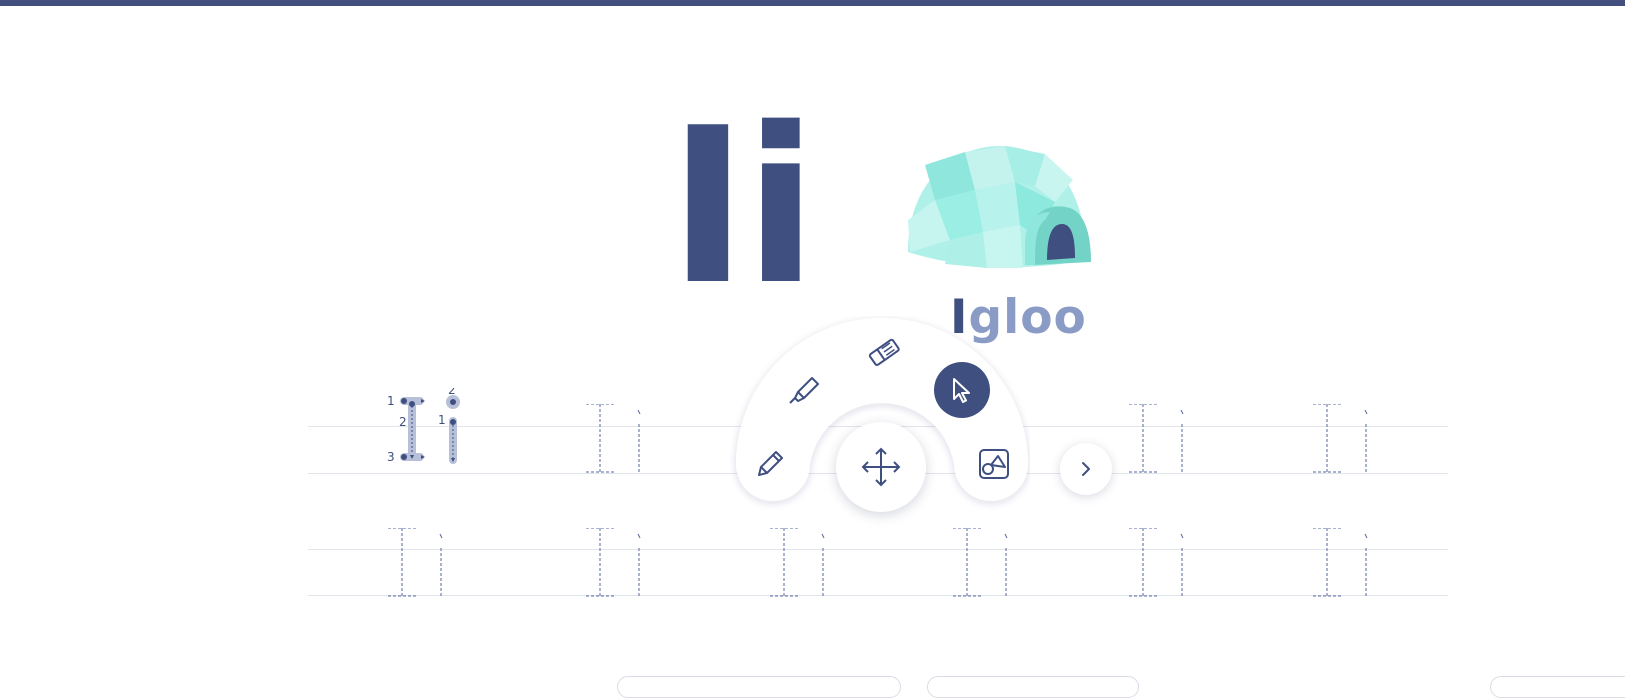  I want to click on chevron-right-icon, so click(1086, 469).